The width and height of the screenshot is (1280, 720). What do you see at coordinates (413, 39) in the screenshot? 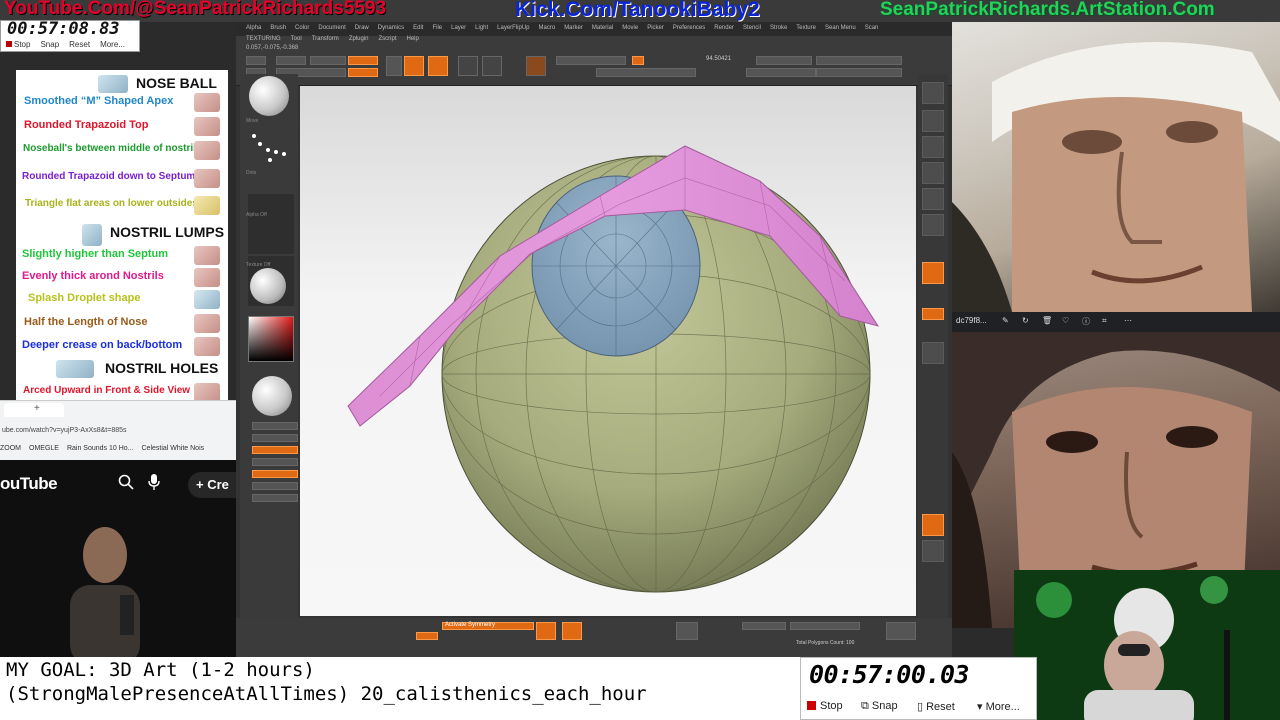
I see `submenu-item: Help` at bounding box center [413, 39].